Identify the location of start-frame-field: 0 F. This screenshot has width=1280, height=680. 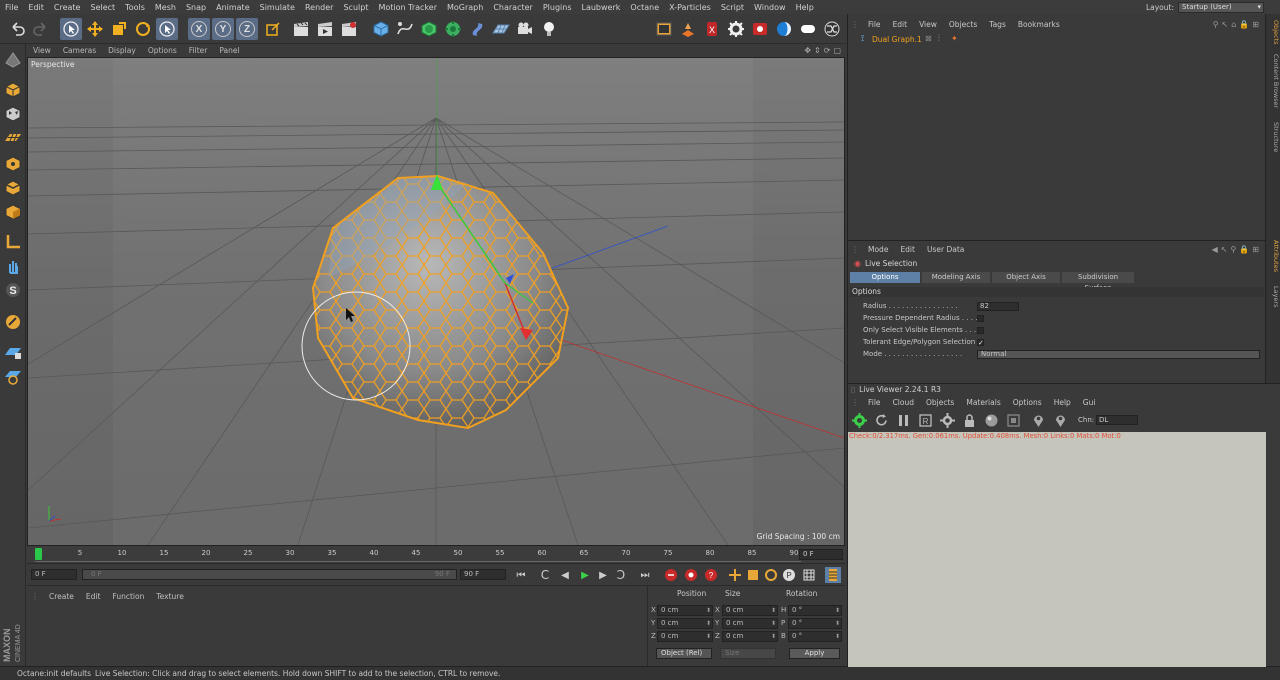
(54, 574).